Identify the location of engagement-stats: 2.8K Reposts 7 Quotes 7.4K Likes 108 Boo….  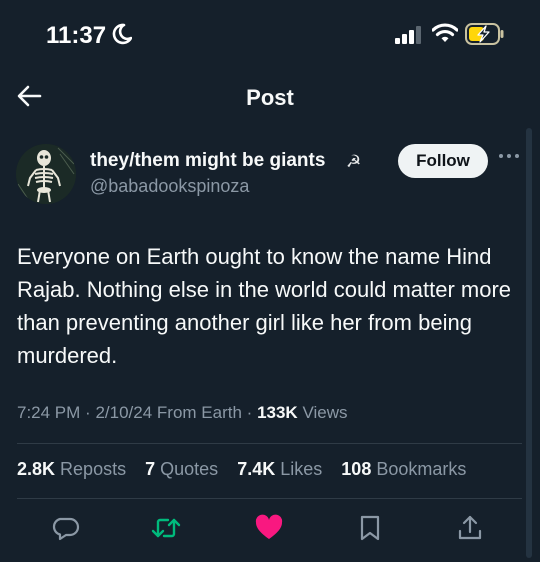
(248, 469).